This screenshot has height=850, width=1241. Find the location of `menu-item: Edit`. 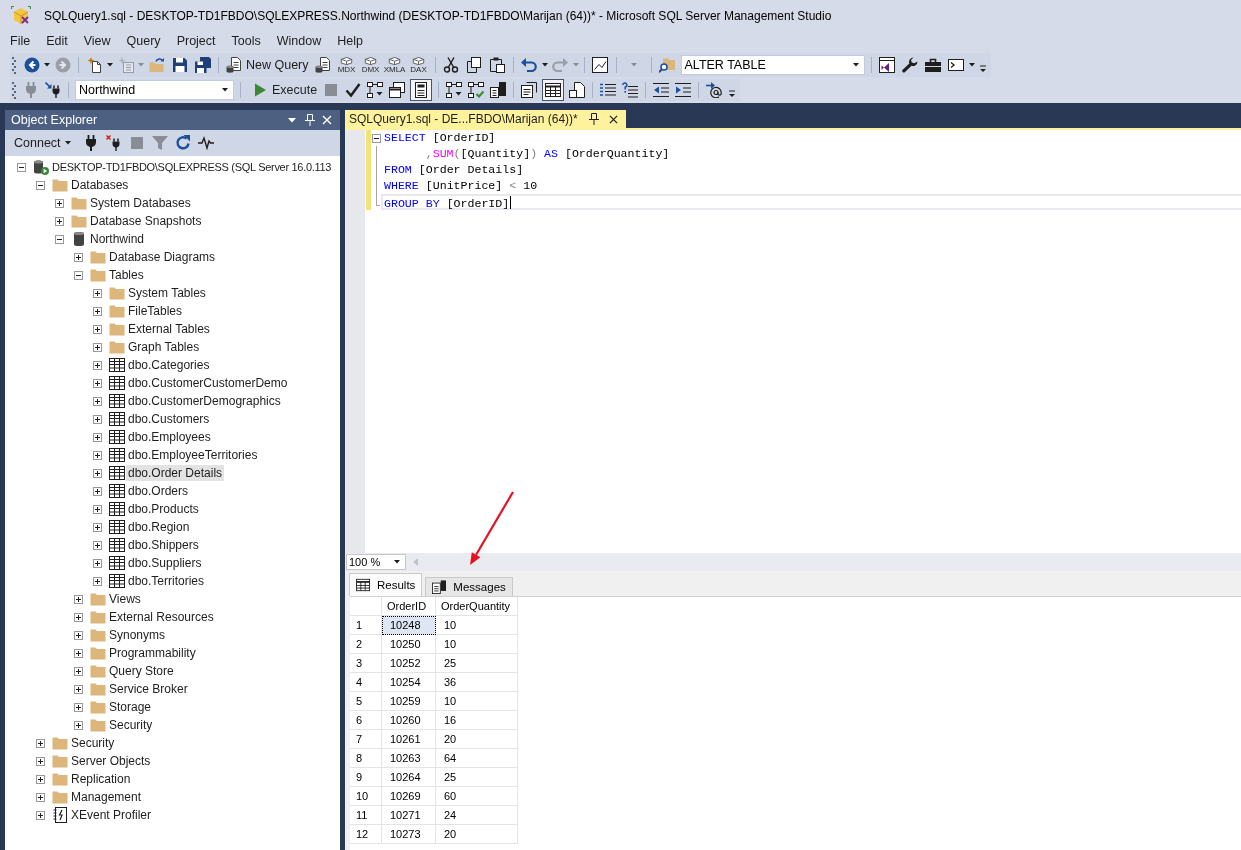

menu-item: Edit is located at coordinates (57, 41).